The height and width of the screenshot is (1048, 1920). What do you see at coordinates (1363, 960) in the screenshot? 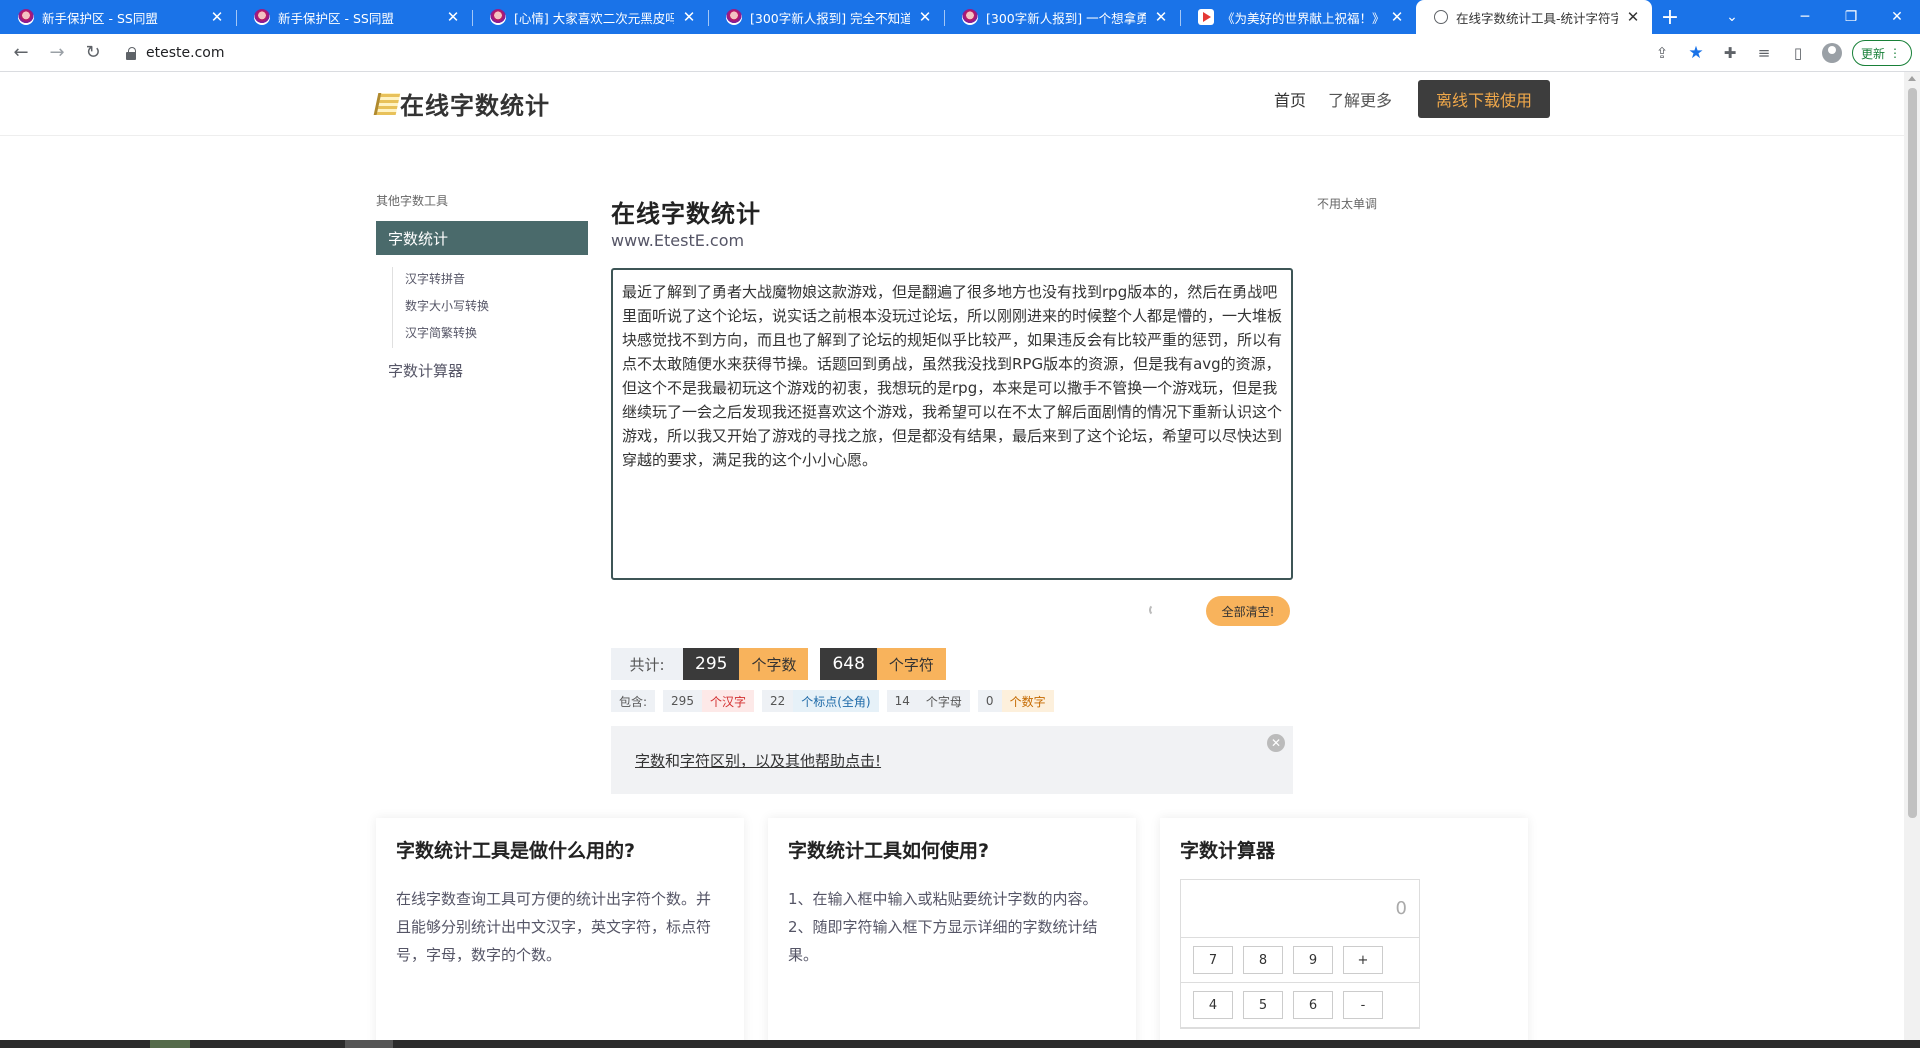
I see `calc-key-plus: +` at bounding box center [1363, 960].